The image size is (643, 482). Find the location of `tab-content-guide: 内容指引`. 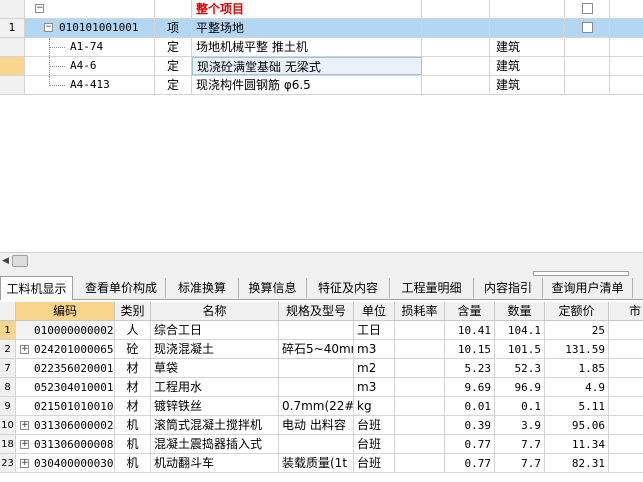

tab-content-guide: 内容指引 is located at coordinates (508, 288).